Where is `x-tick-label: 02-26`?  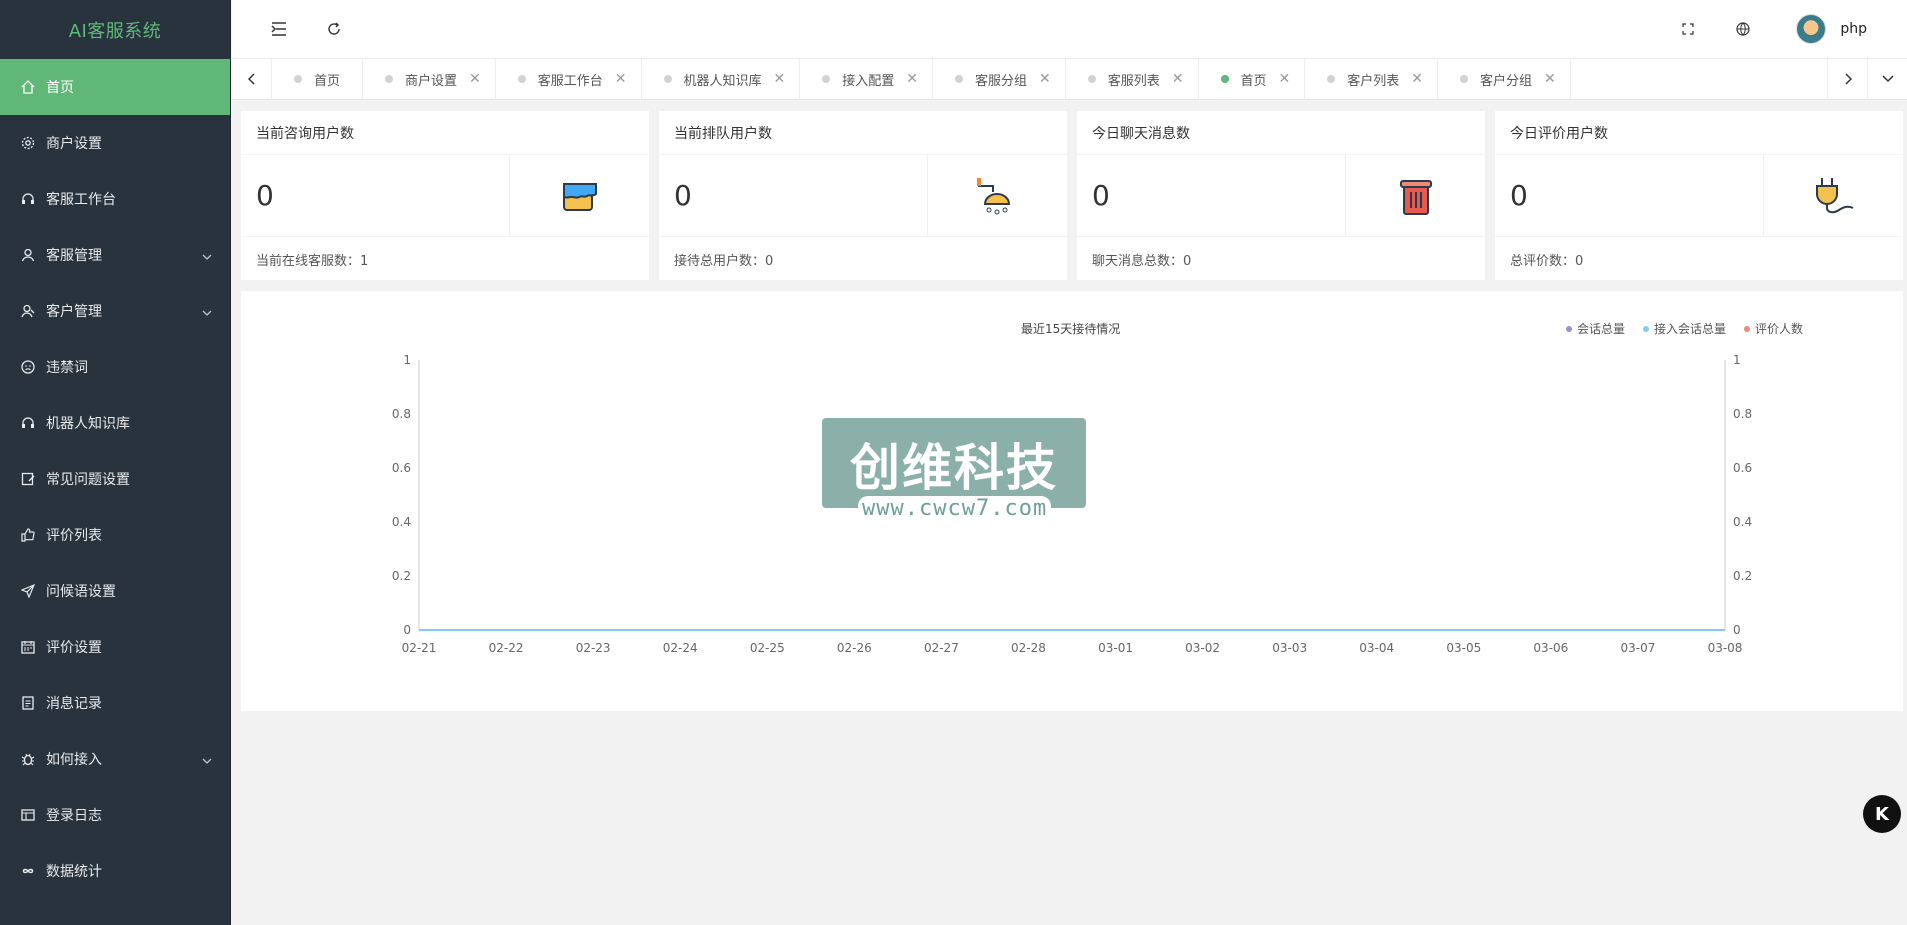
x-tick-label: 02-26 is located at coordinates (854, 648).